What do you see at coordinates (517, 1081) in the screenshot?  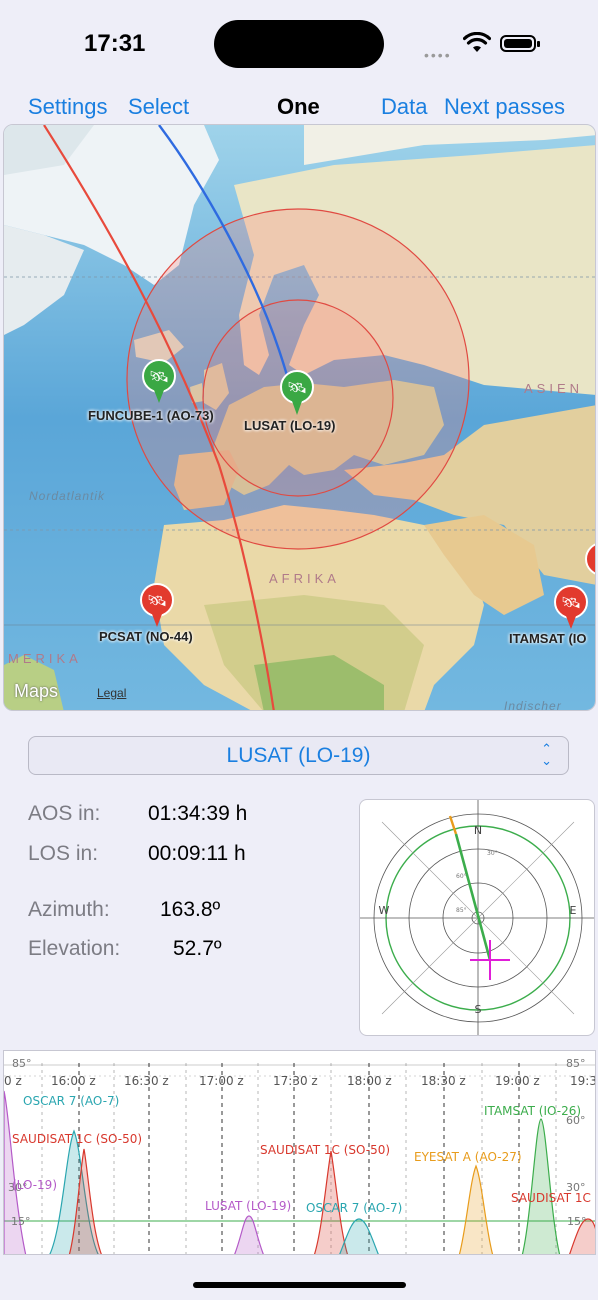 I see `time-label: 19:00 z` at bounding box center [517, 1081].